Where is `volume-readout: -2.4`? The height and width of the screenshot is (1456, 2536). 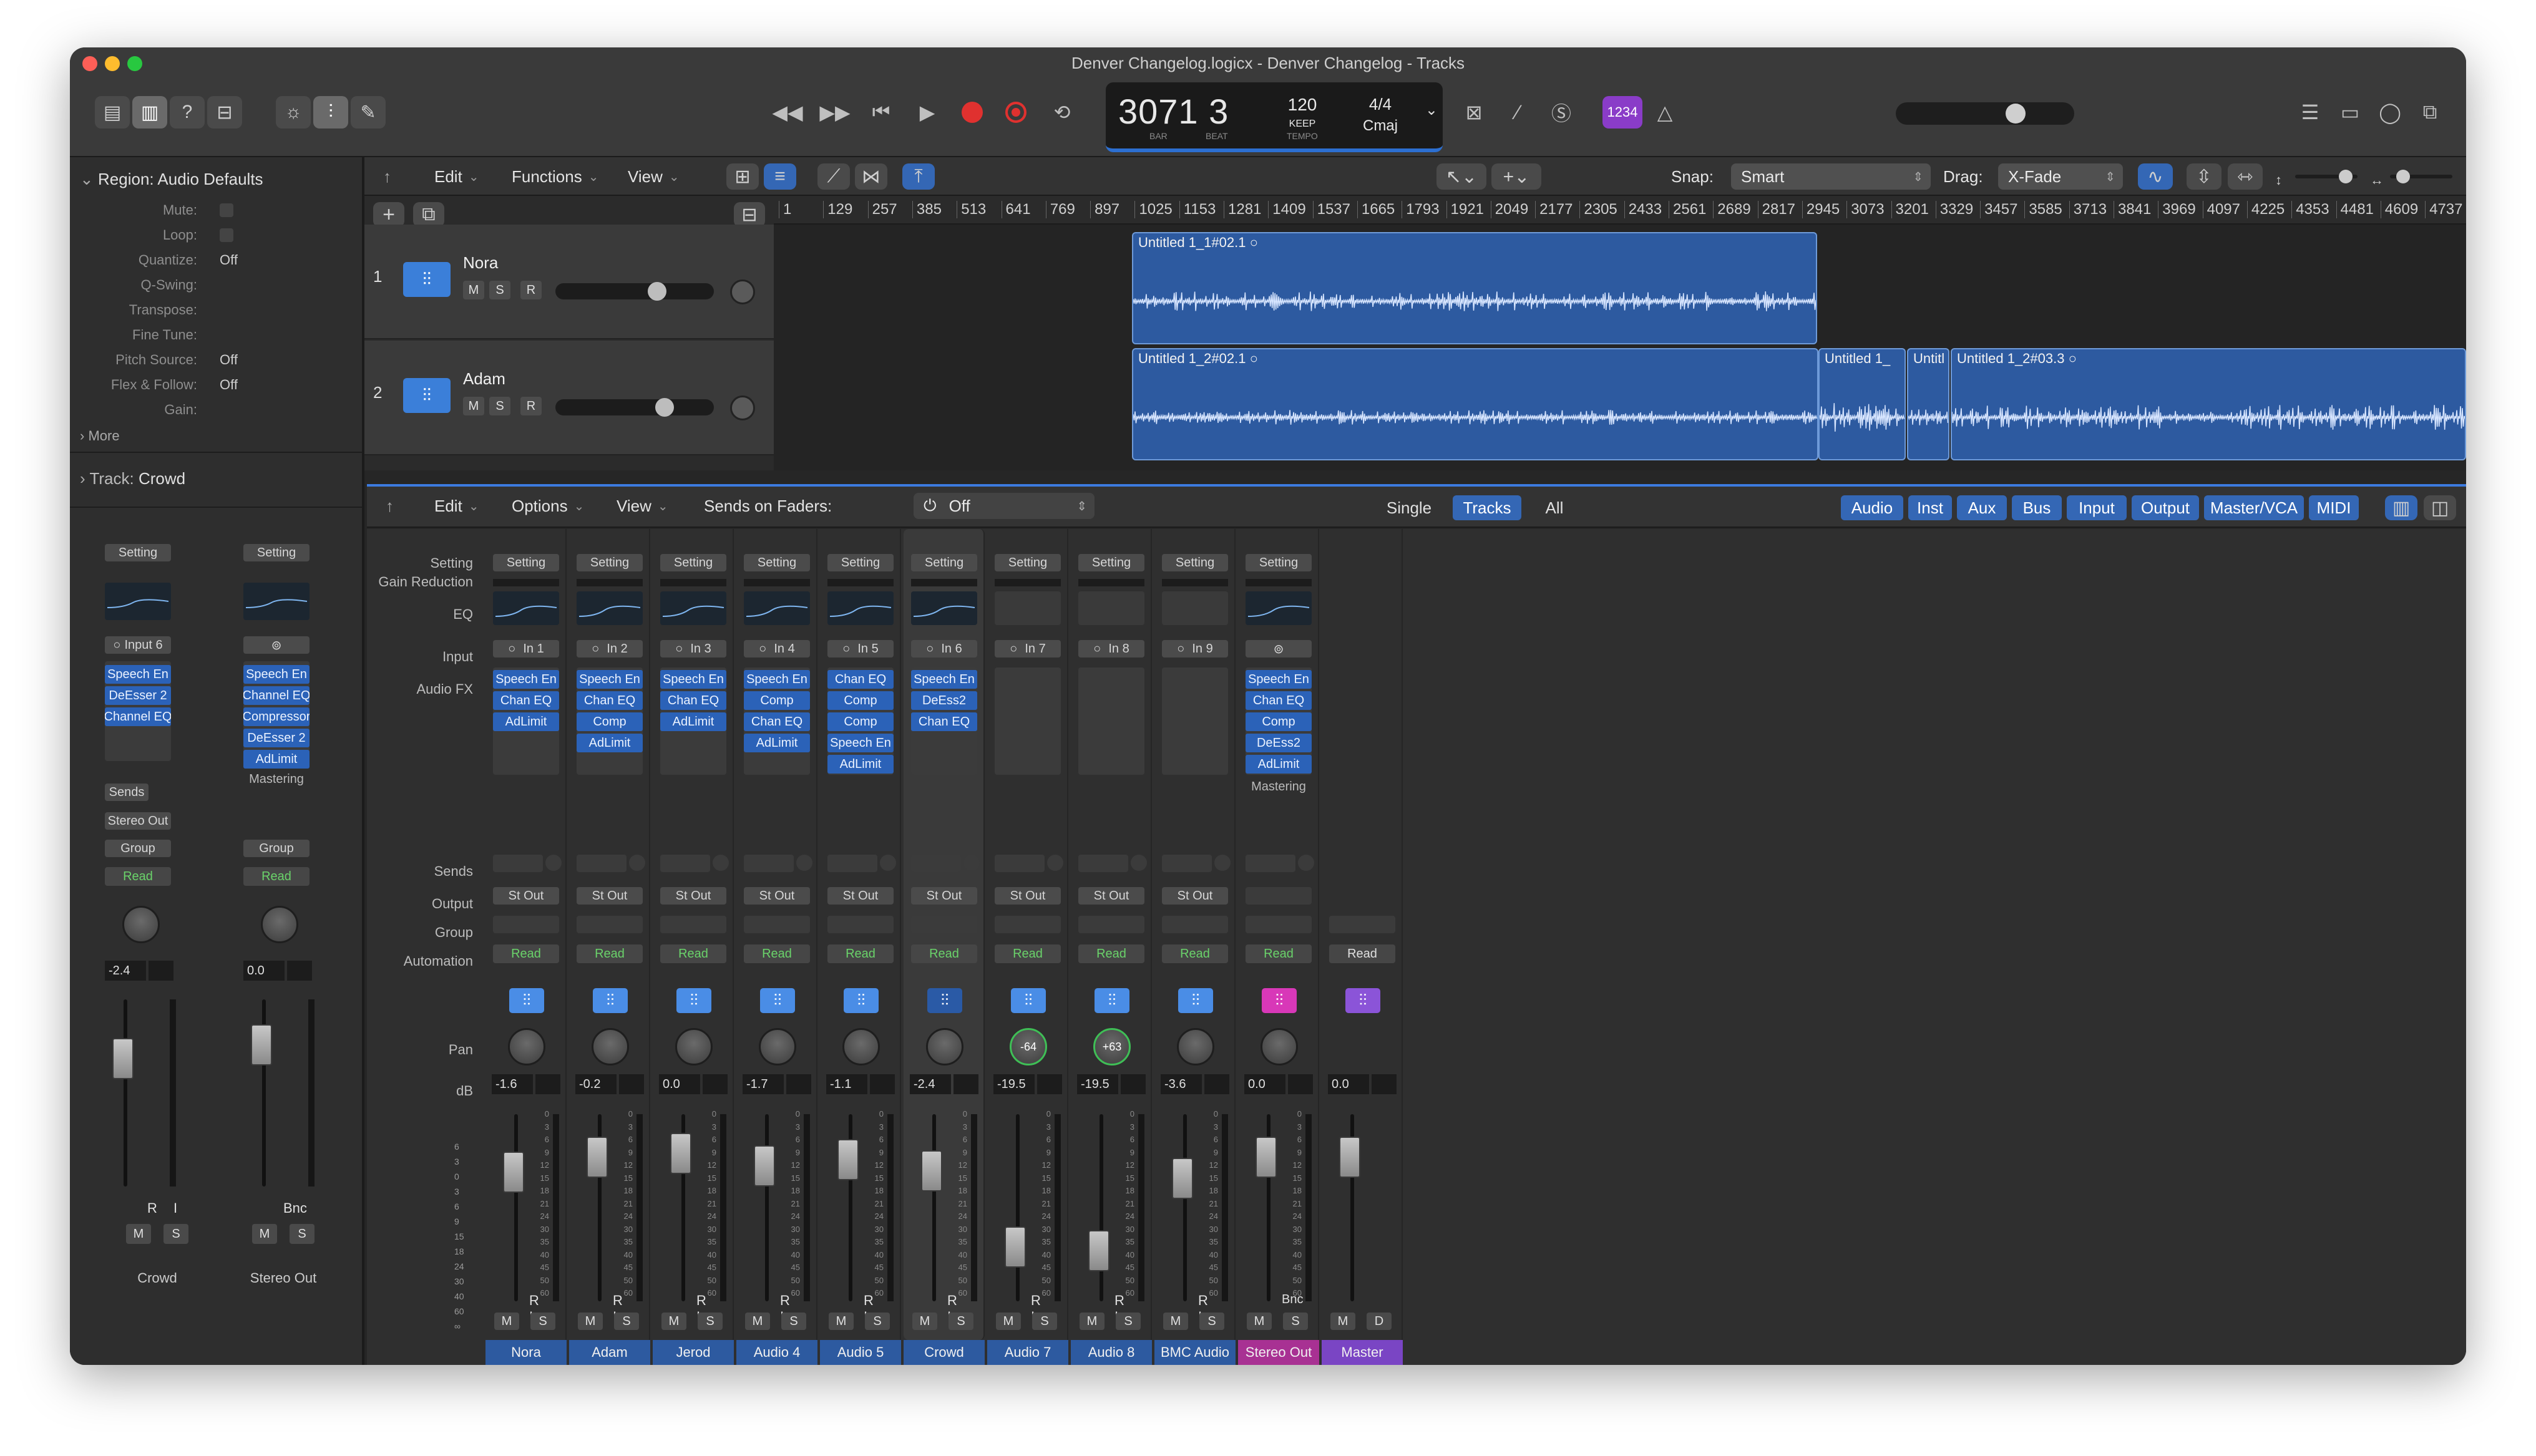 volume-readout: -2.4 is located at coordinates (930, 1084).